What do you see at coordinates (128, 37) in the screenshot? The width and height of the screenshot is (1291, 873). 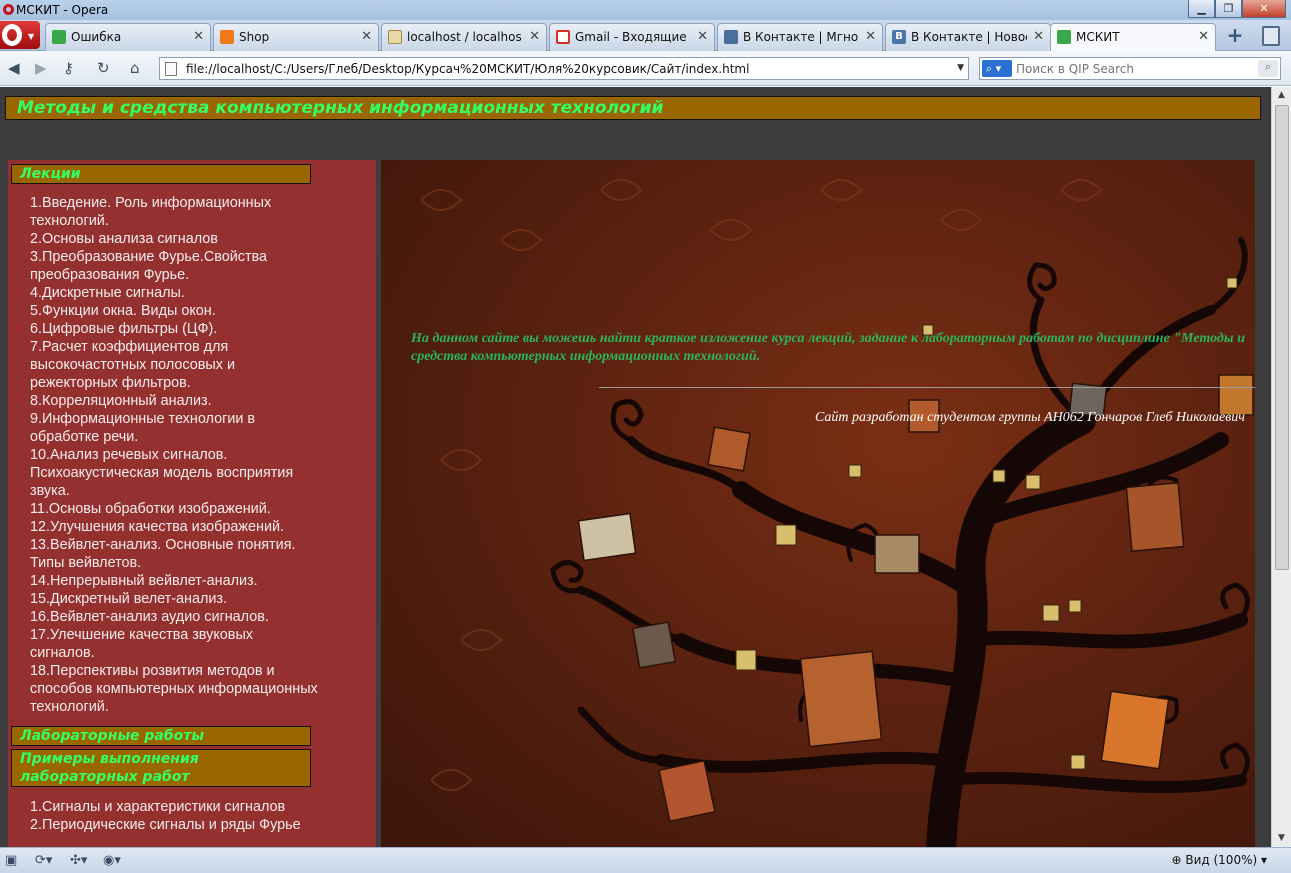 I see `tab-error: Ошибка ✕` at bounding box center [128, 37].